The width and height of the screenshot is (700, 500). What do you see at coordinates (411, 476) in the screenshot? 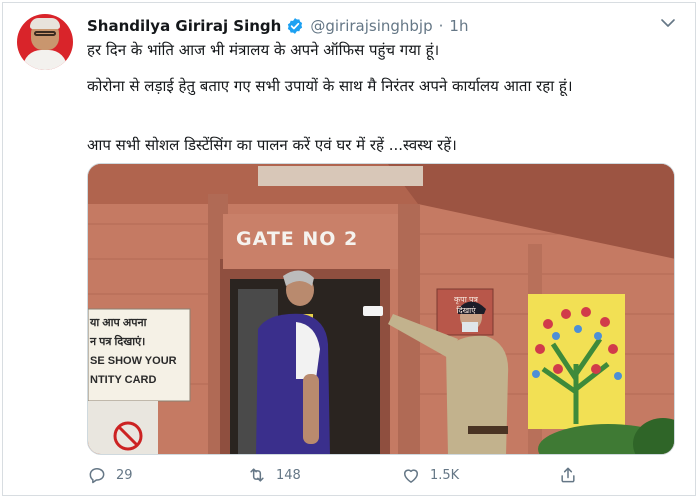
I see `like-icon` at bounding box center [411, 476].